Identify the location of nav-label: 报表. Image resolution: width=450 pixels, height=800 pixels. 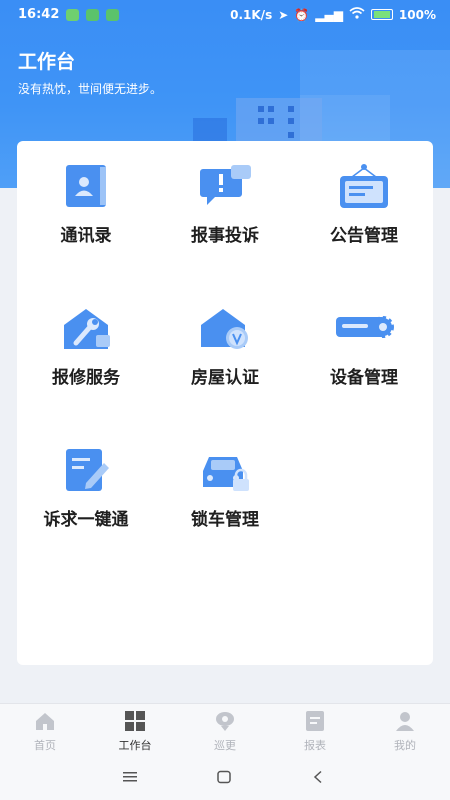
(315, 745).